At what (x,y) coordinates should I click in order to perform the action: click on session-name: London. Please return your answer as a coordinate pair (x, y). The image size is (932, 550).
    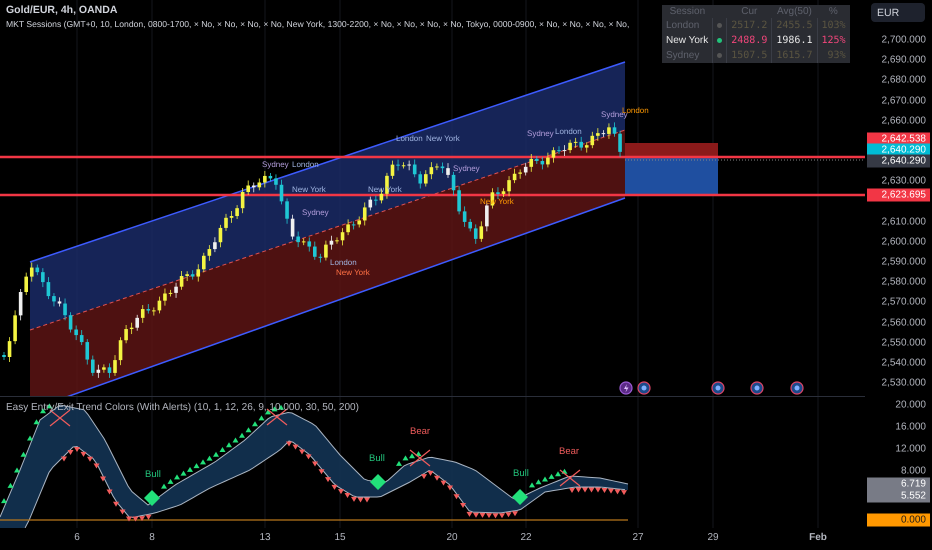
    Looking at the image, I should click on (687, 25).